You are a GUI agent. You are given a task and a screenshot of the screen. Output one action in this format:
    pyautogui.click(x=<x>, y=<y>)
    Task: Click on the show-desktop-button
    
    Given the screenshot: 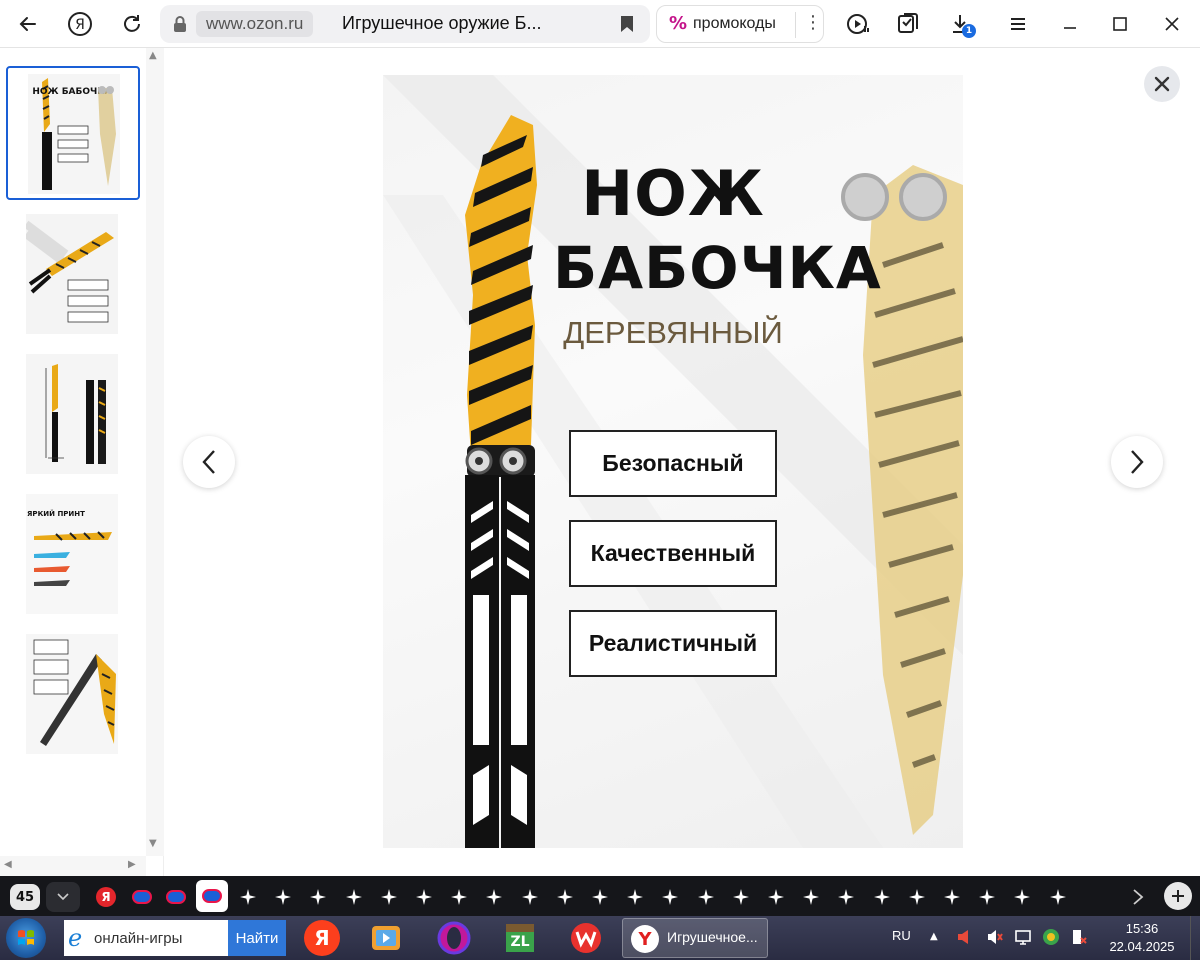 What is the action you would take?
    pyautogui.click(x=1195, y=938)
    